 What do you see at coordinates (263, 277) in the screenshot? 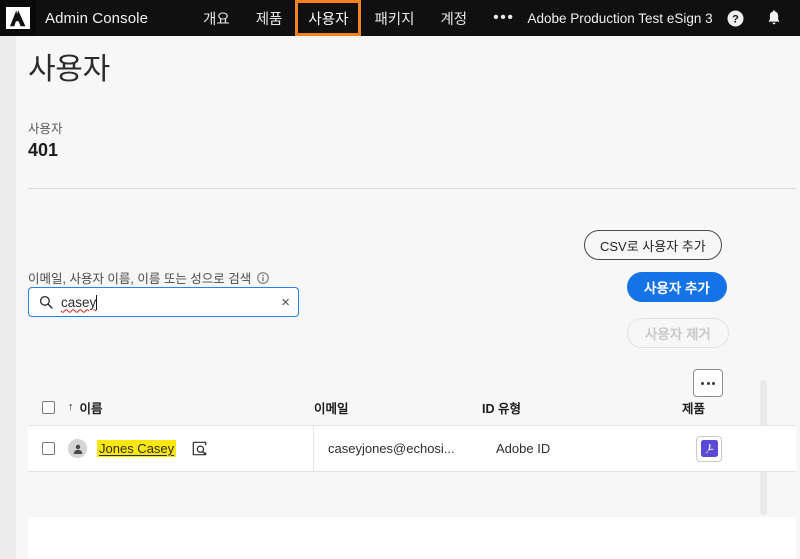
I see `info-circle-icon` at bounding box center [263, 277].